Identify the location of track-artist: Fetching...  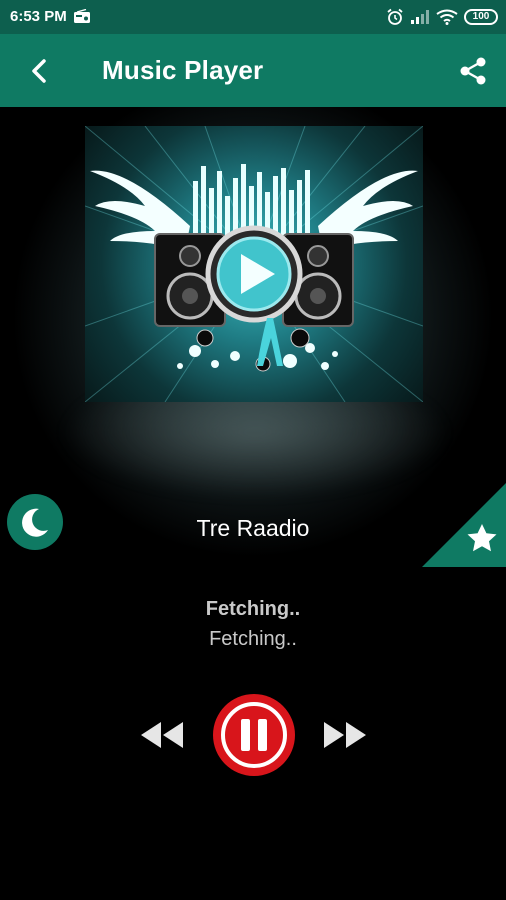
(253, 639).